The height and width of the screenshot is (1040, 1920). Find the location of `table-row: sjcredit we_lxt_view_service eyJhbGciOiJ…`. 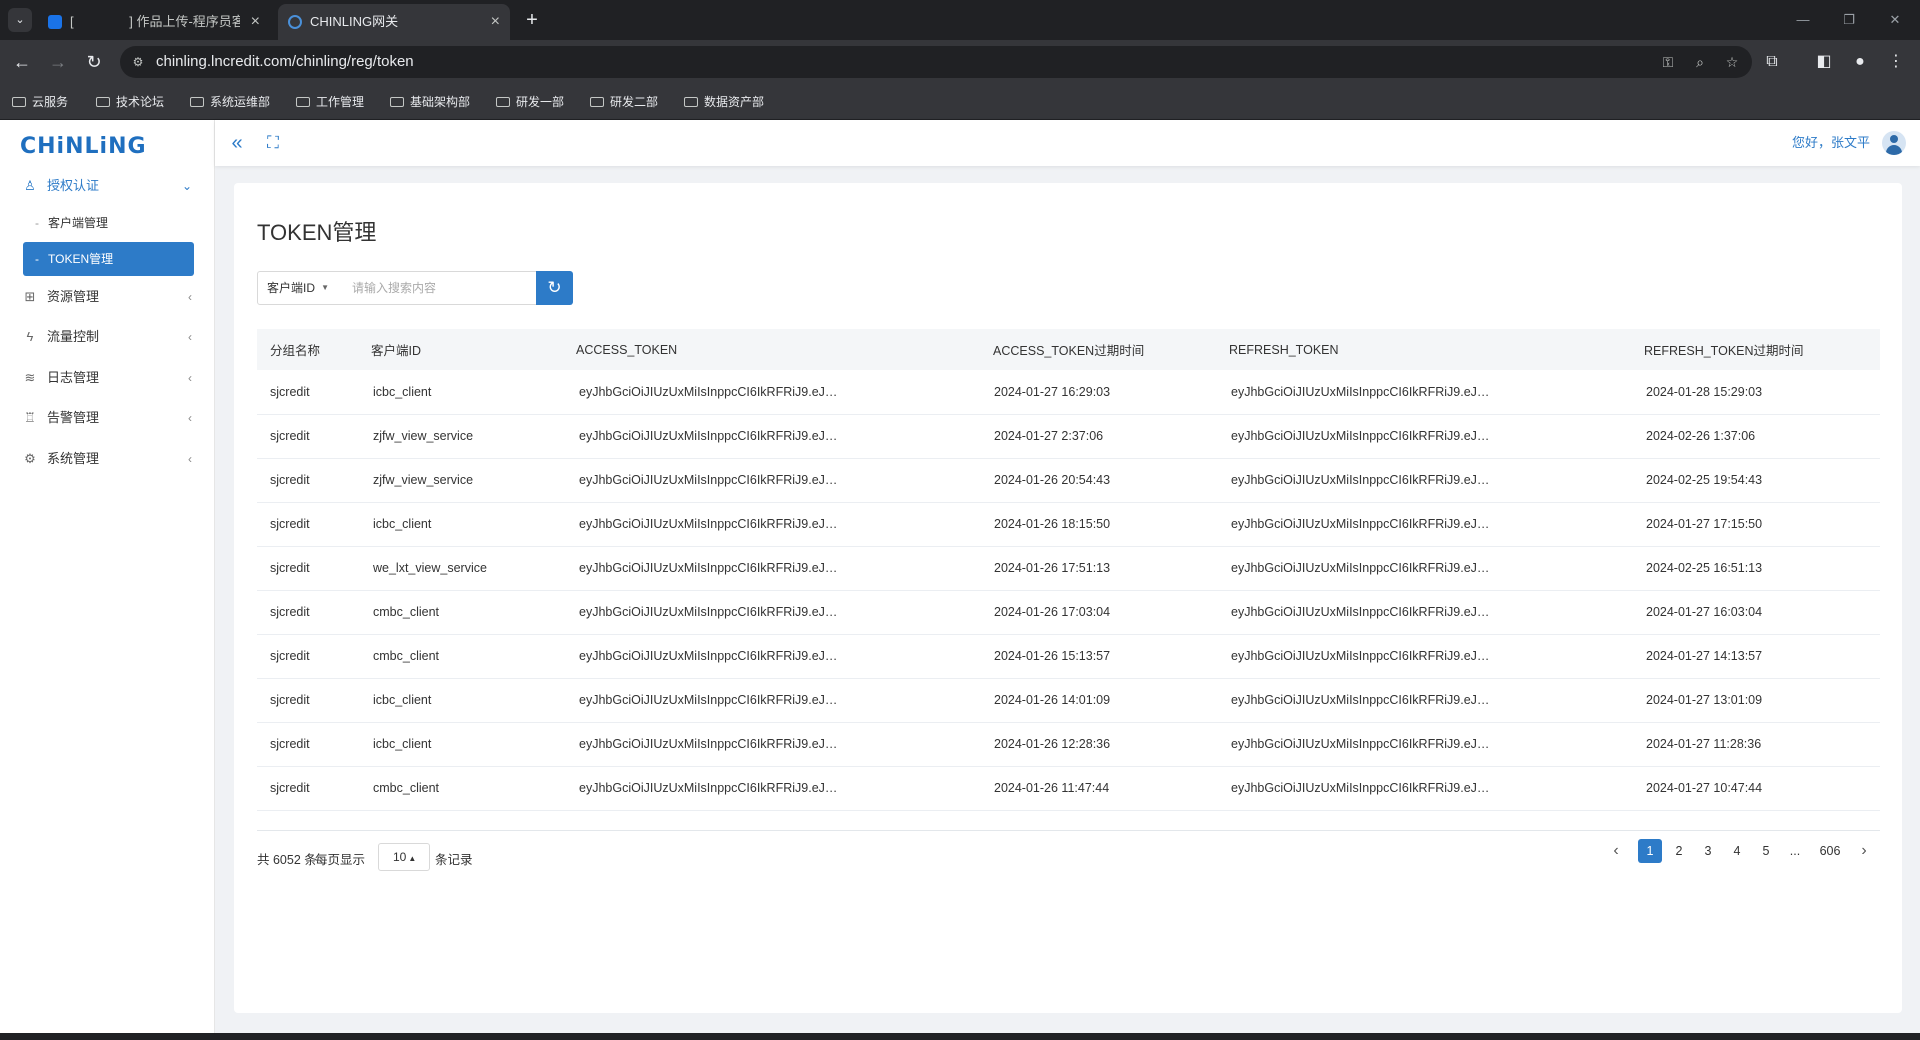

table-row: sjcredit we_lxt_view_service eyJhbGciOiJ… is located at coordinates (1068, 568).